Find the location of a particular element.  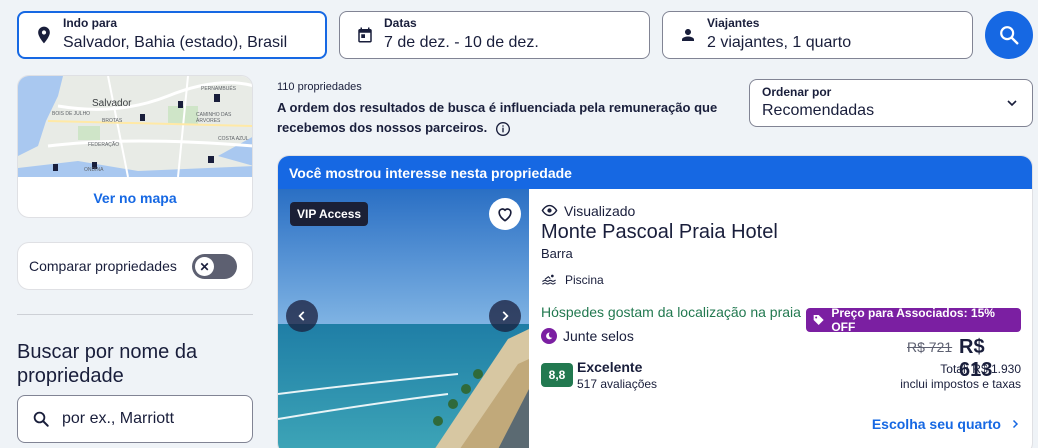

original-price: R$ 721 is located at coordinates (930, 347).